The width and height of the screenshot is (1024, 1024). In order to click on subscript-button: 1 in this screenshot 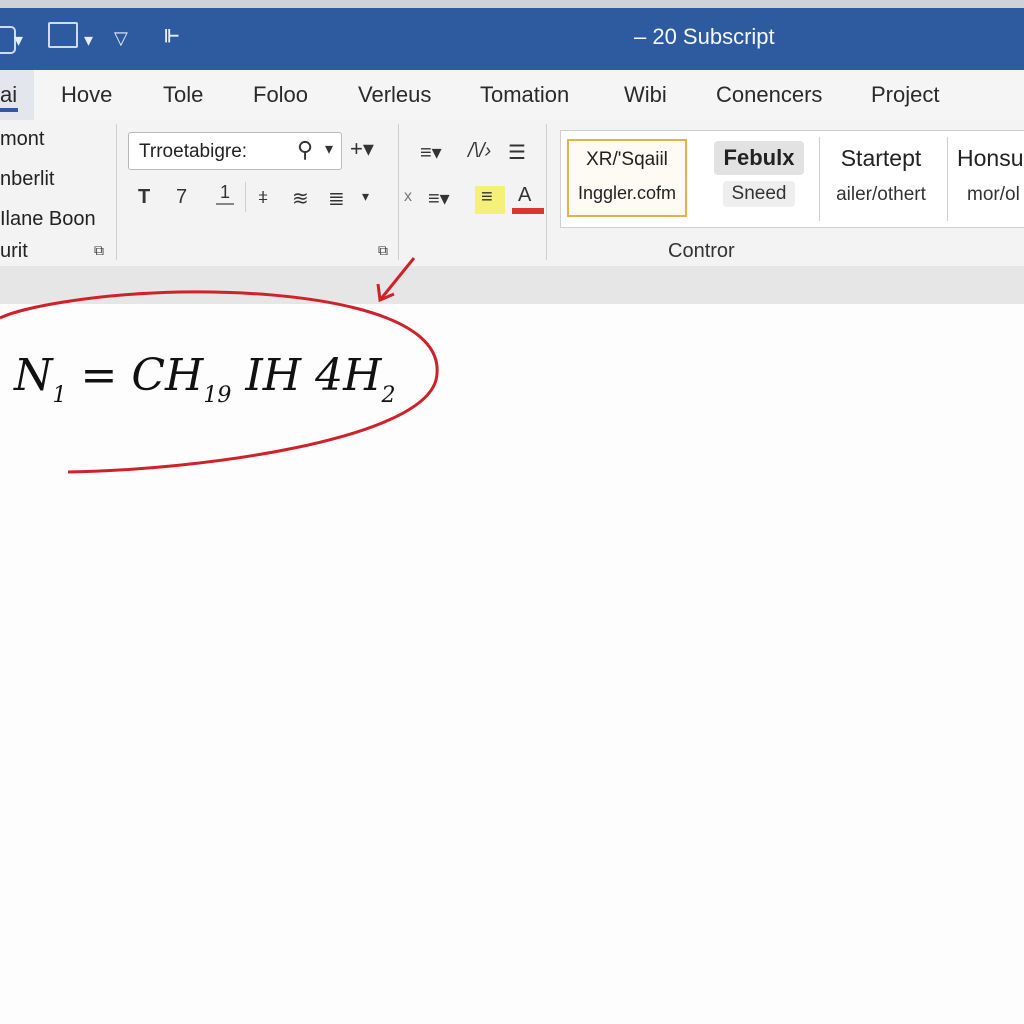, I will do `click(225, 193)`.